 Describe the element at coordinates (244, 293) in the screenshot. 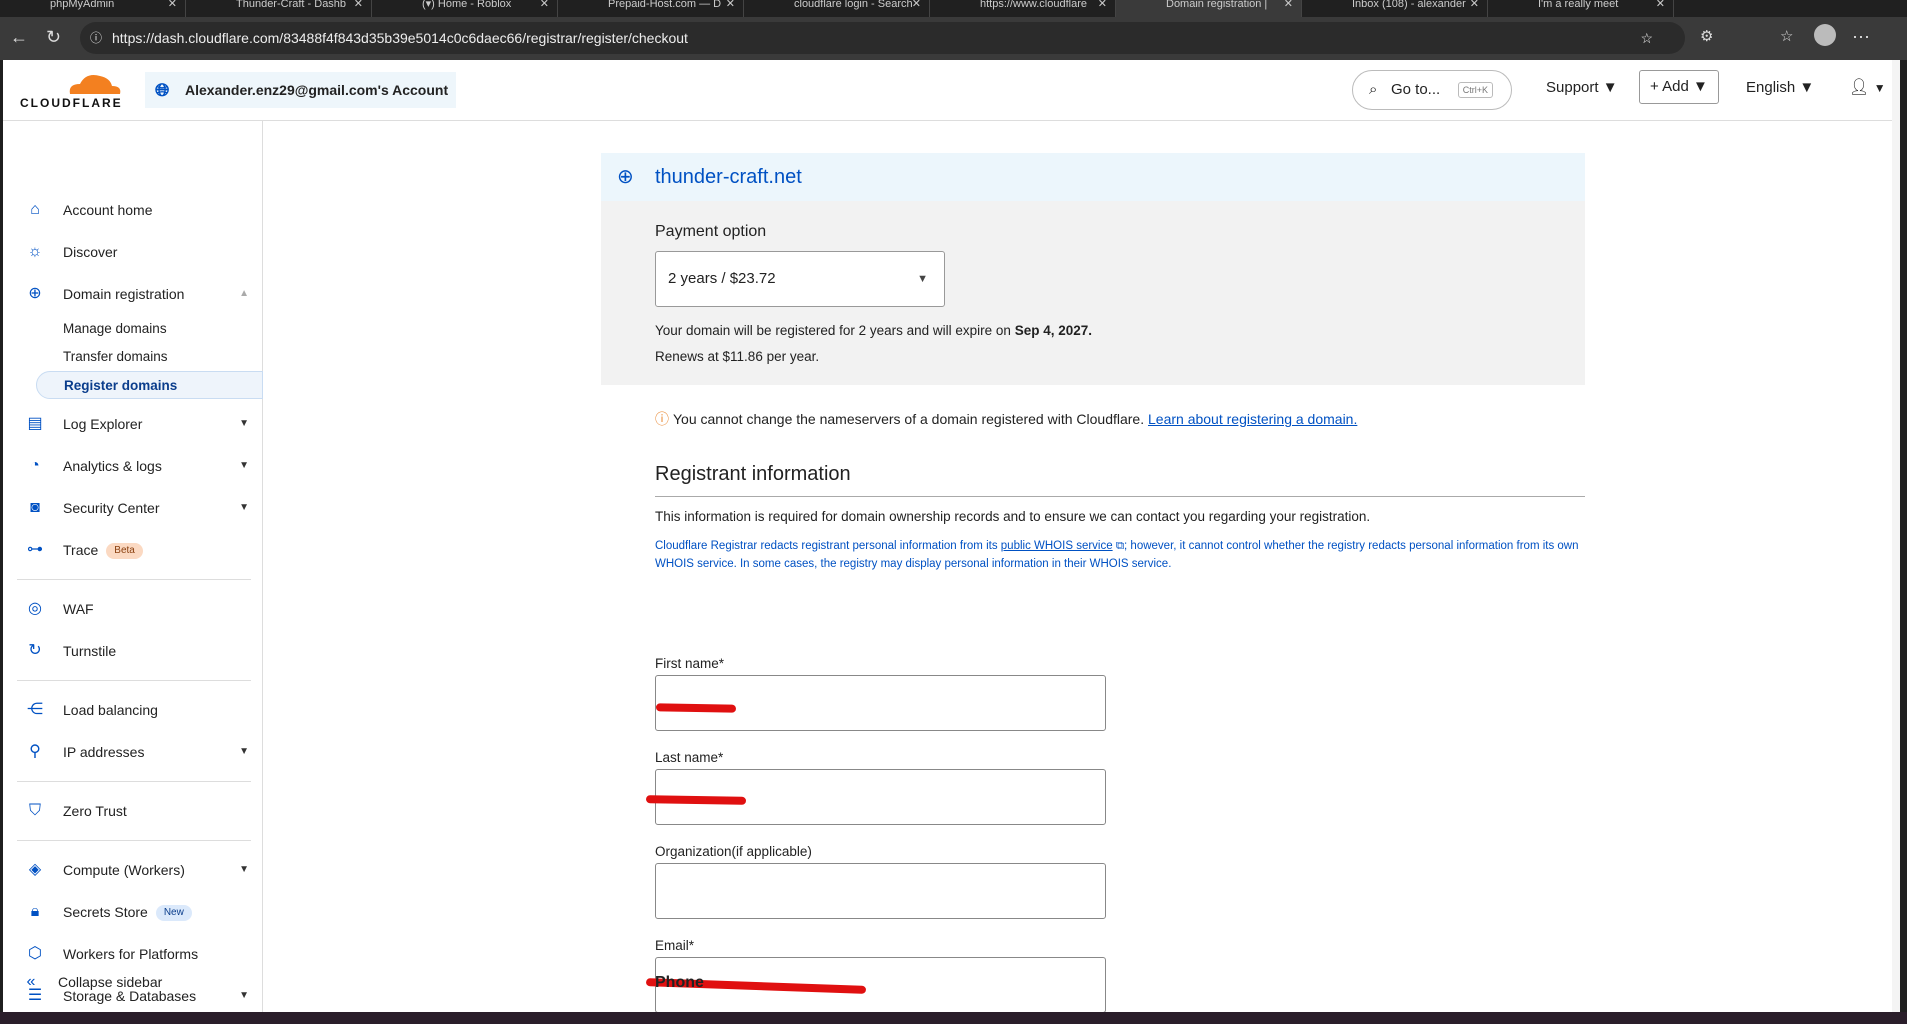

I see `chevron-up-icon: ▲` at that location.